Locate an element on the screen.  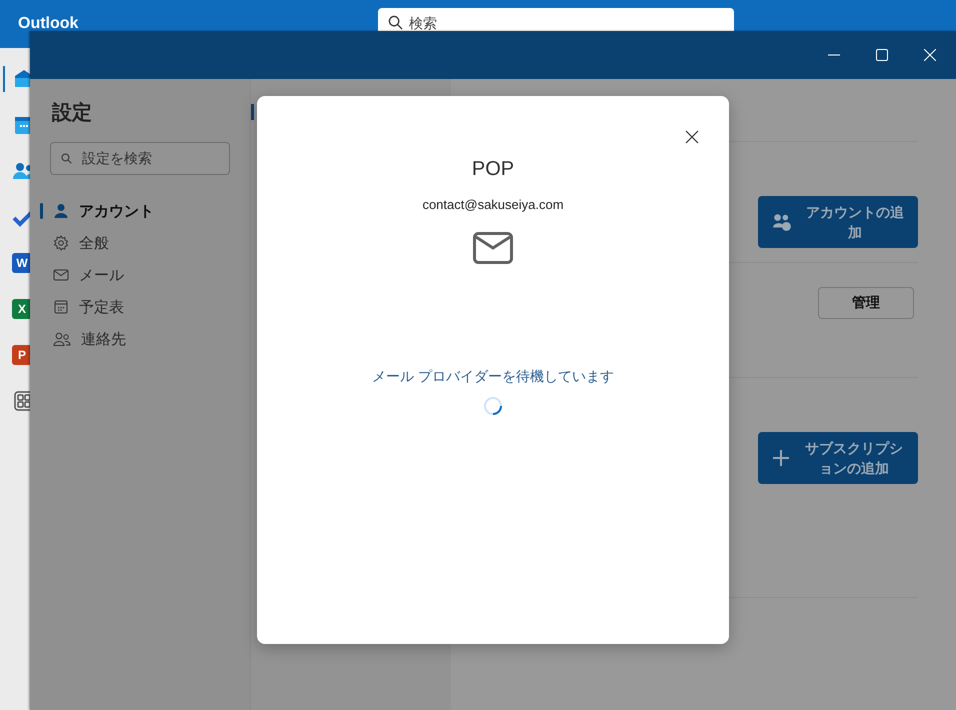
person-icon is located at coordinates (61, 211).